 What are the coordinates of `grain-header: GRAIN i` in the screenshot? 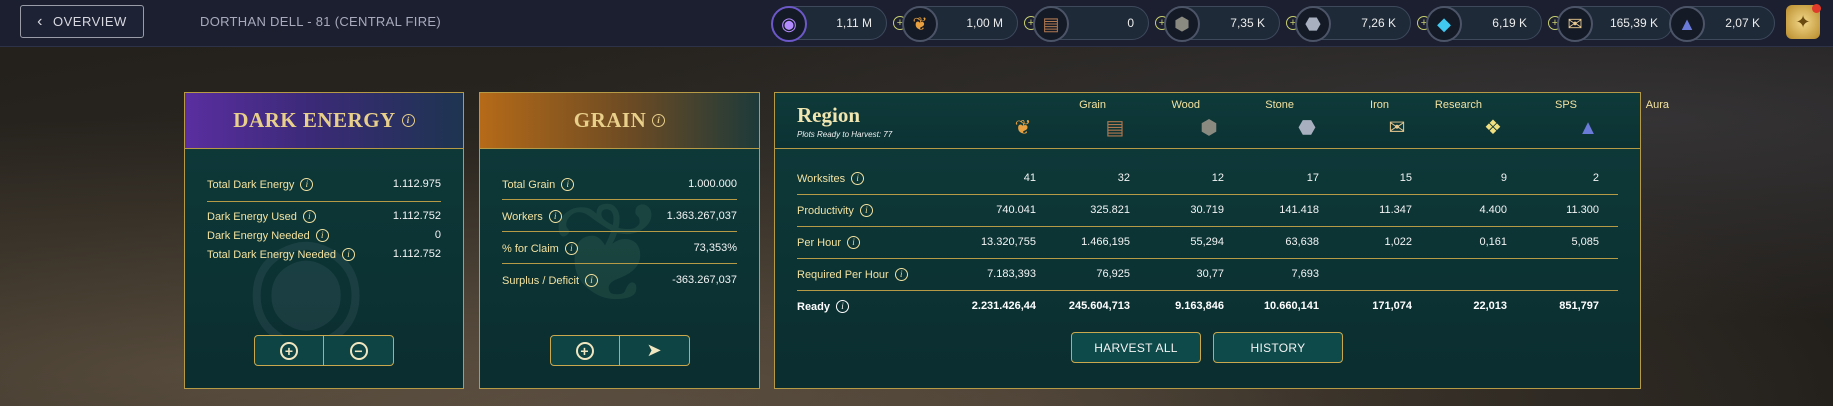 It's located at (619, 121).